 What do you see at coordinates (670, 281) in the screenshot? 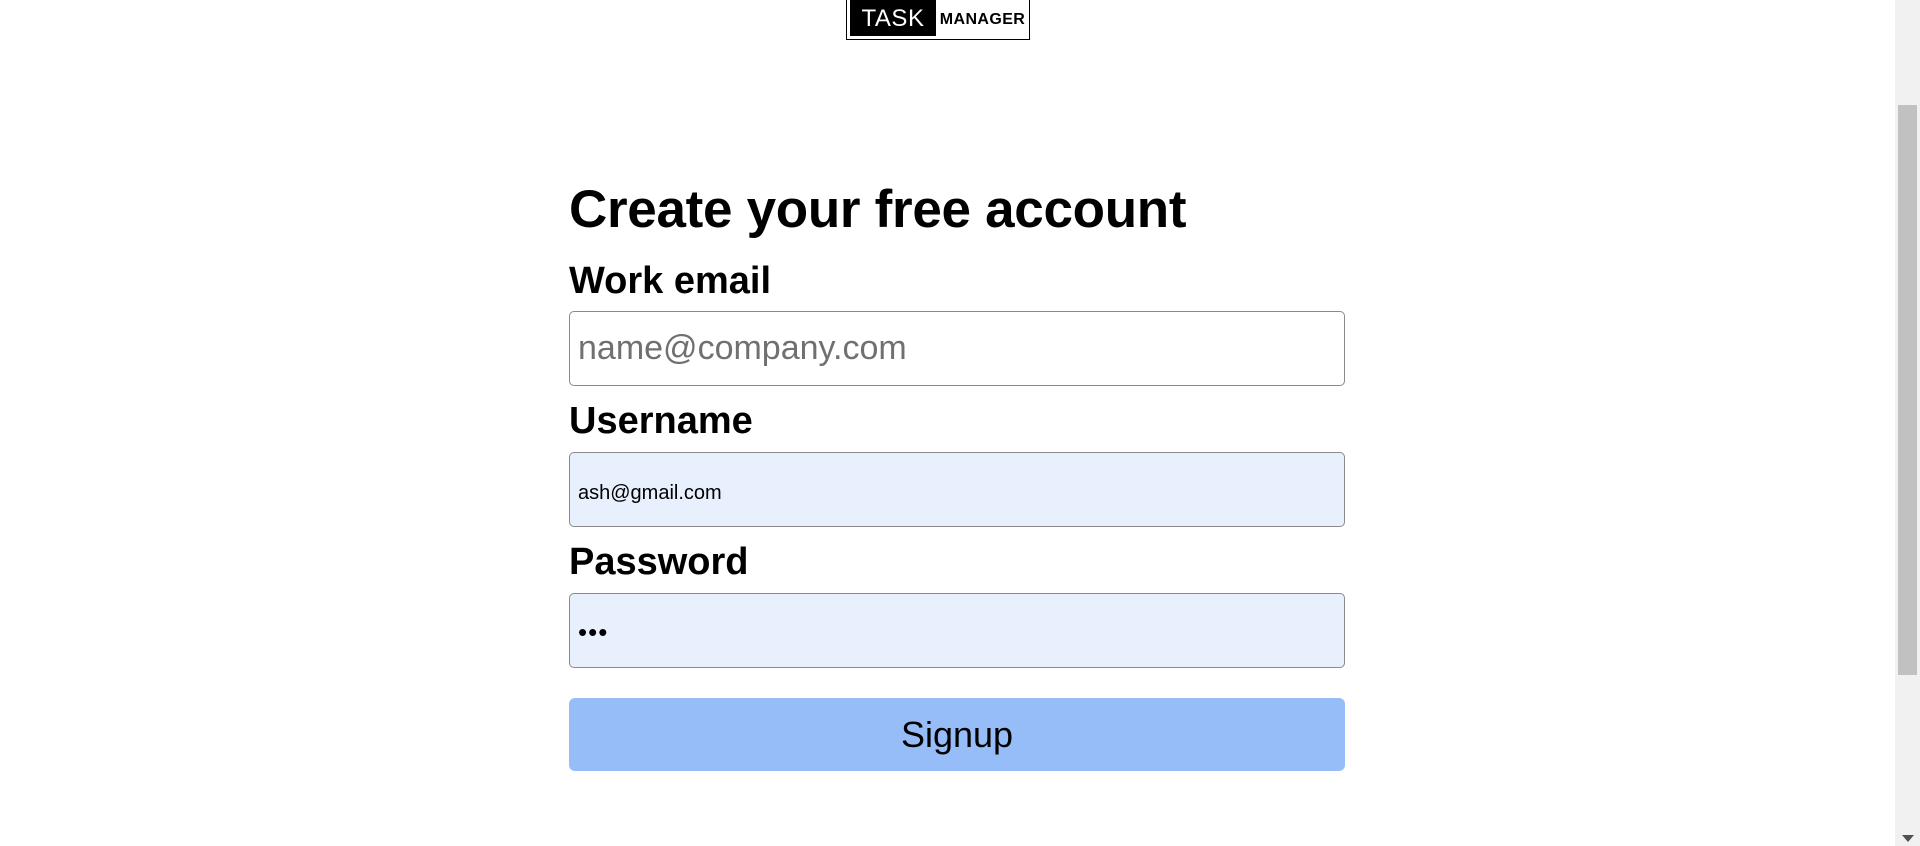
I see `work-email-label: Work email` at bounding box center [670, 281].